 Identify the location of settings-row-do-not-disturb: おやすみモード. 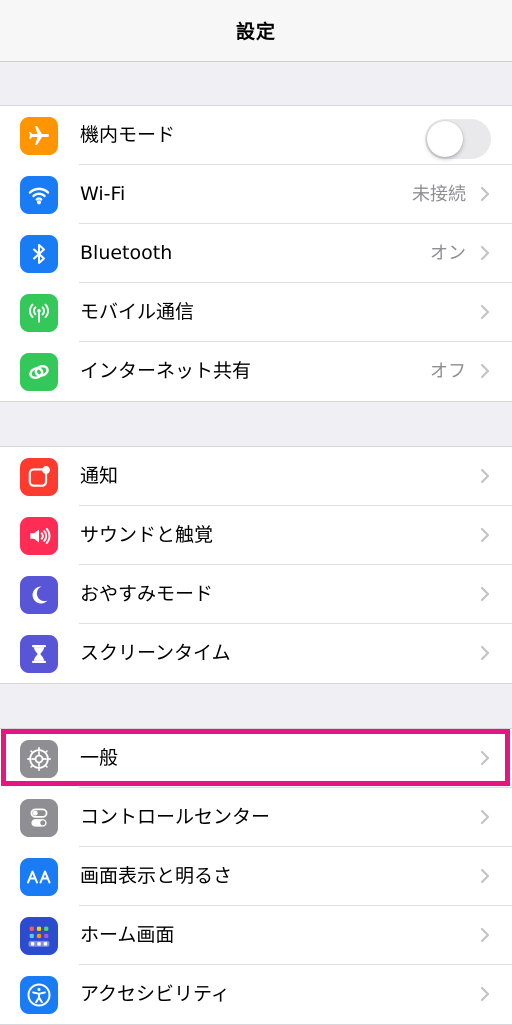
(256, 594).